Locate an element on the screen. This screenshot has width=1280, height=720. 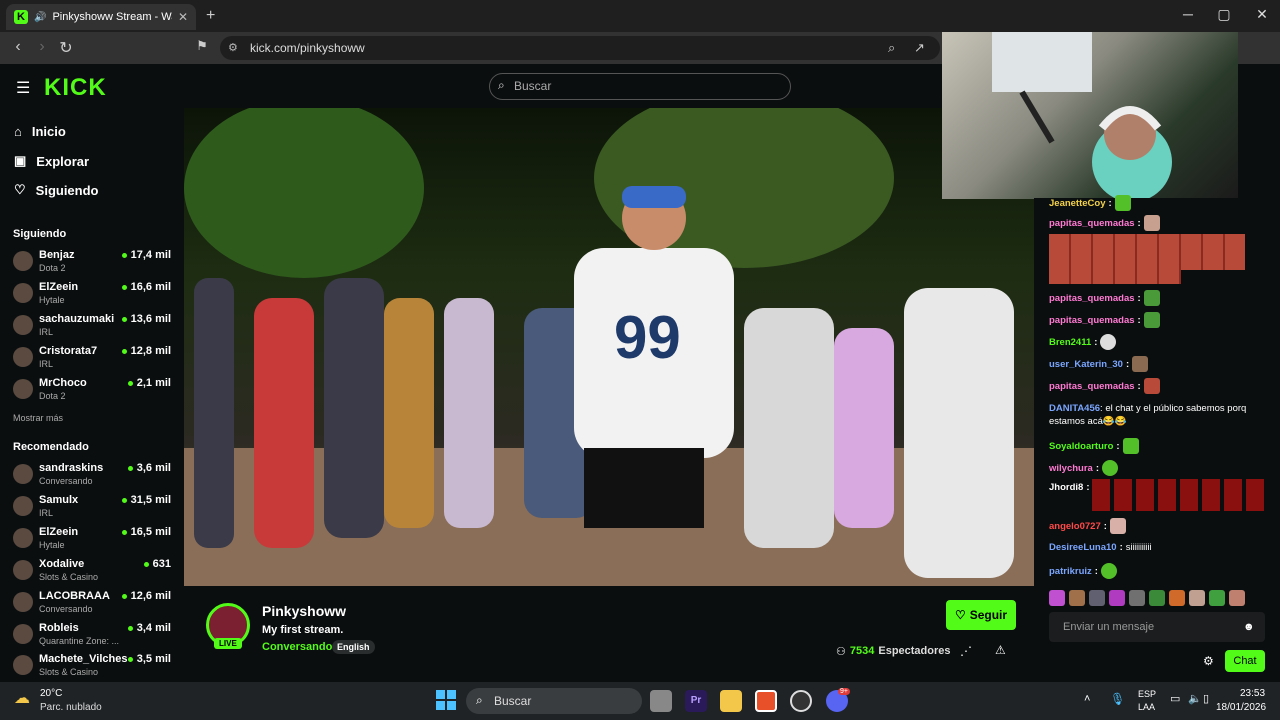
viewer-label: Espectadores is located at coordinates (914, 651).